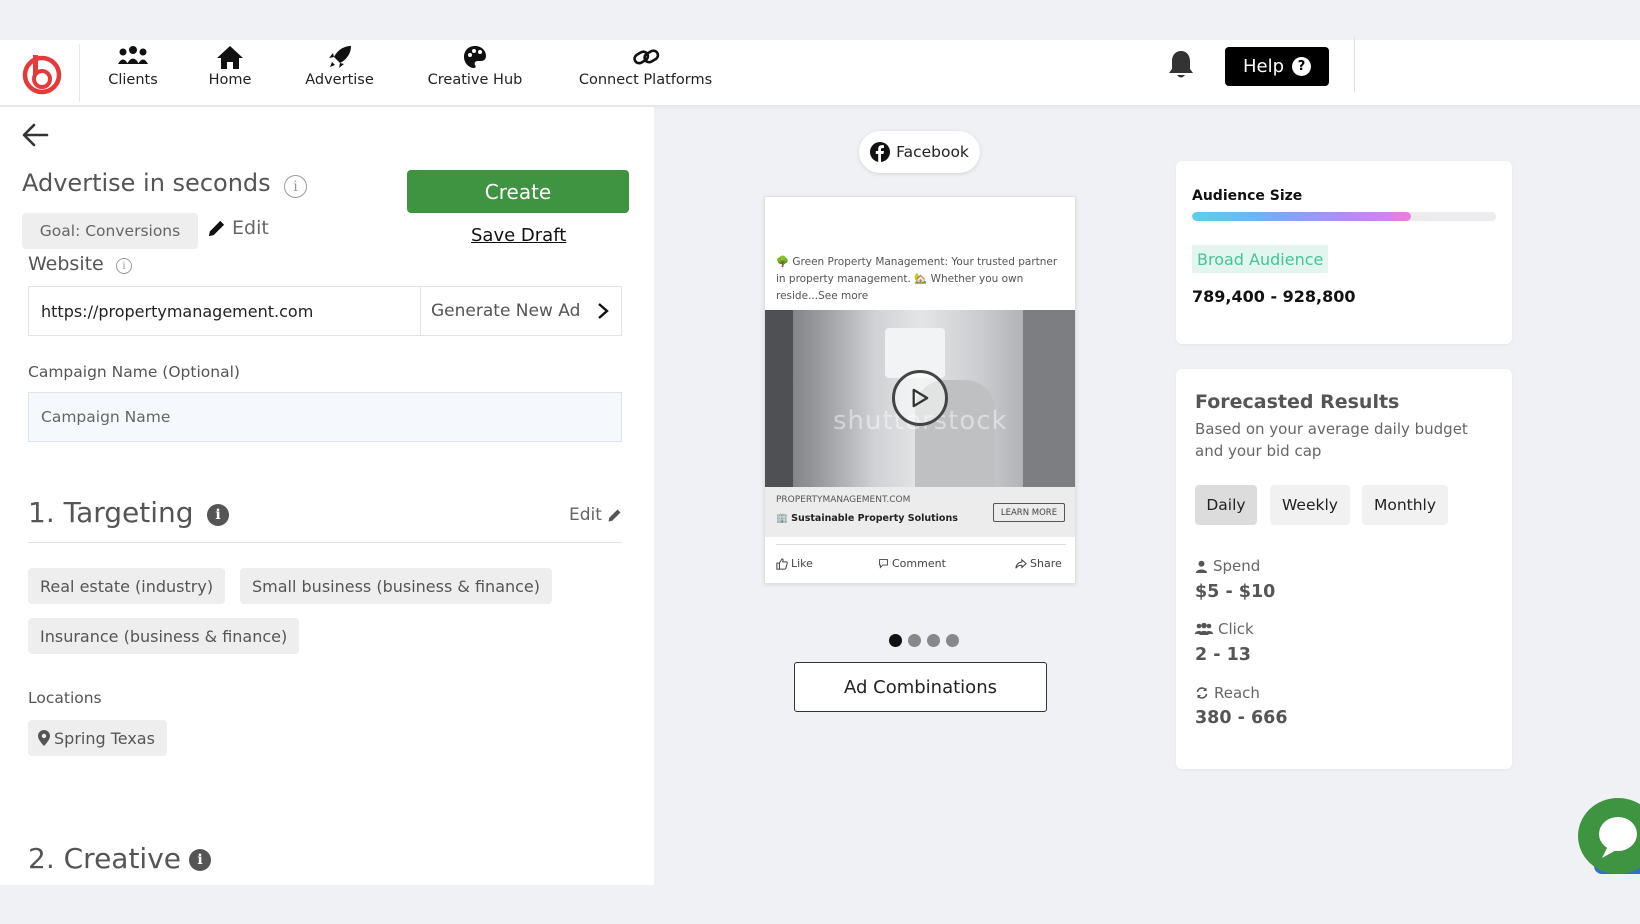  Describe the element at coordinates (325, 417) in the screenshot. I see `campaign-name-input` at that location.